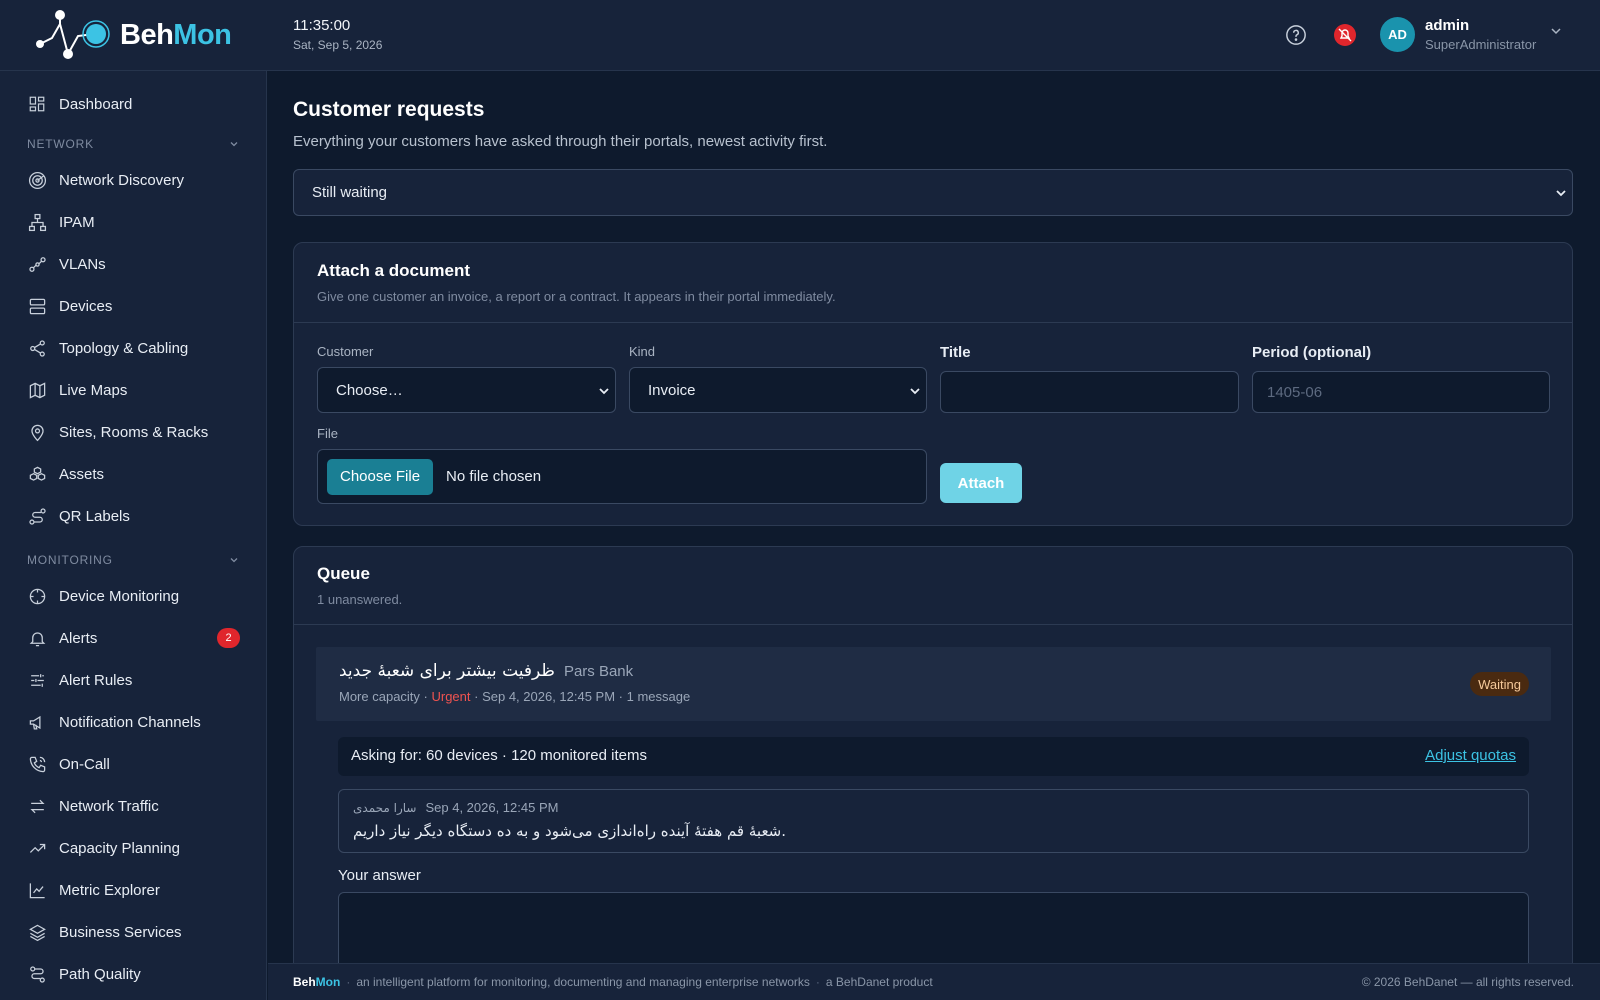 The image size is (1600, 1000). I want to click on arrows-exchange-icon, so click(37, 806).